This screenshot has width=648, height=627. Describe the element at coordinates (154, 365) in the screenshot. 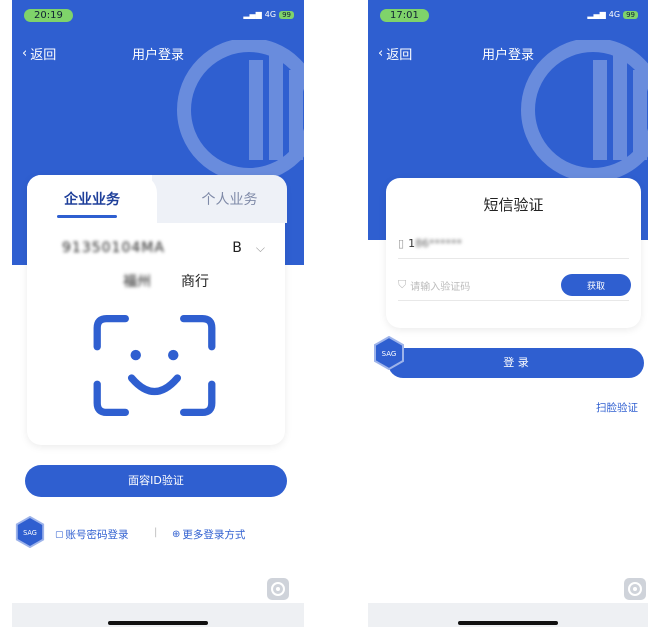

I see `face-id-icon` at that location.